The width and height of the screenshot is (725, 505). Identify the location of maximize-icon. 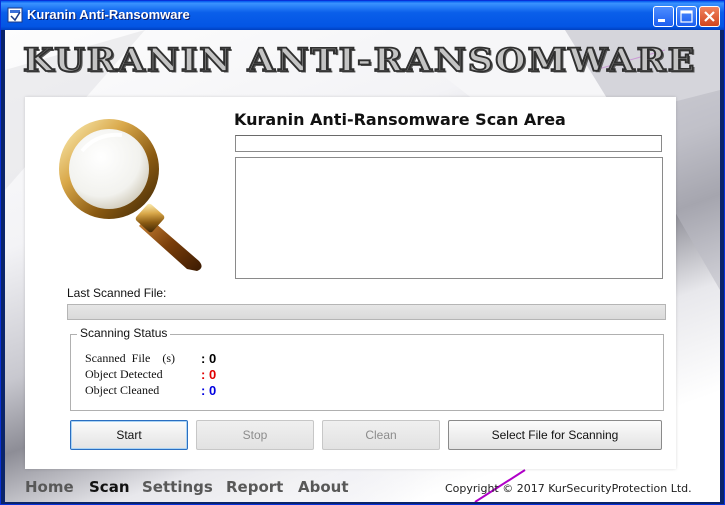
(686, 16).